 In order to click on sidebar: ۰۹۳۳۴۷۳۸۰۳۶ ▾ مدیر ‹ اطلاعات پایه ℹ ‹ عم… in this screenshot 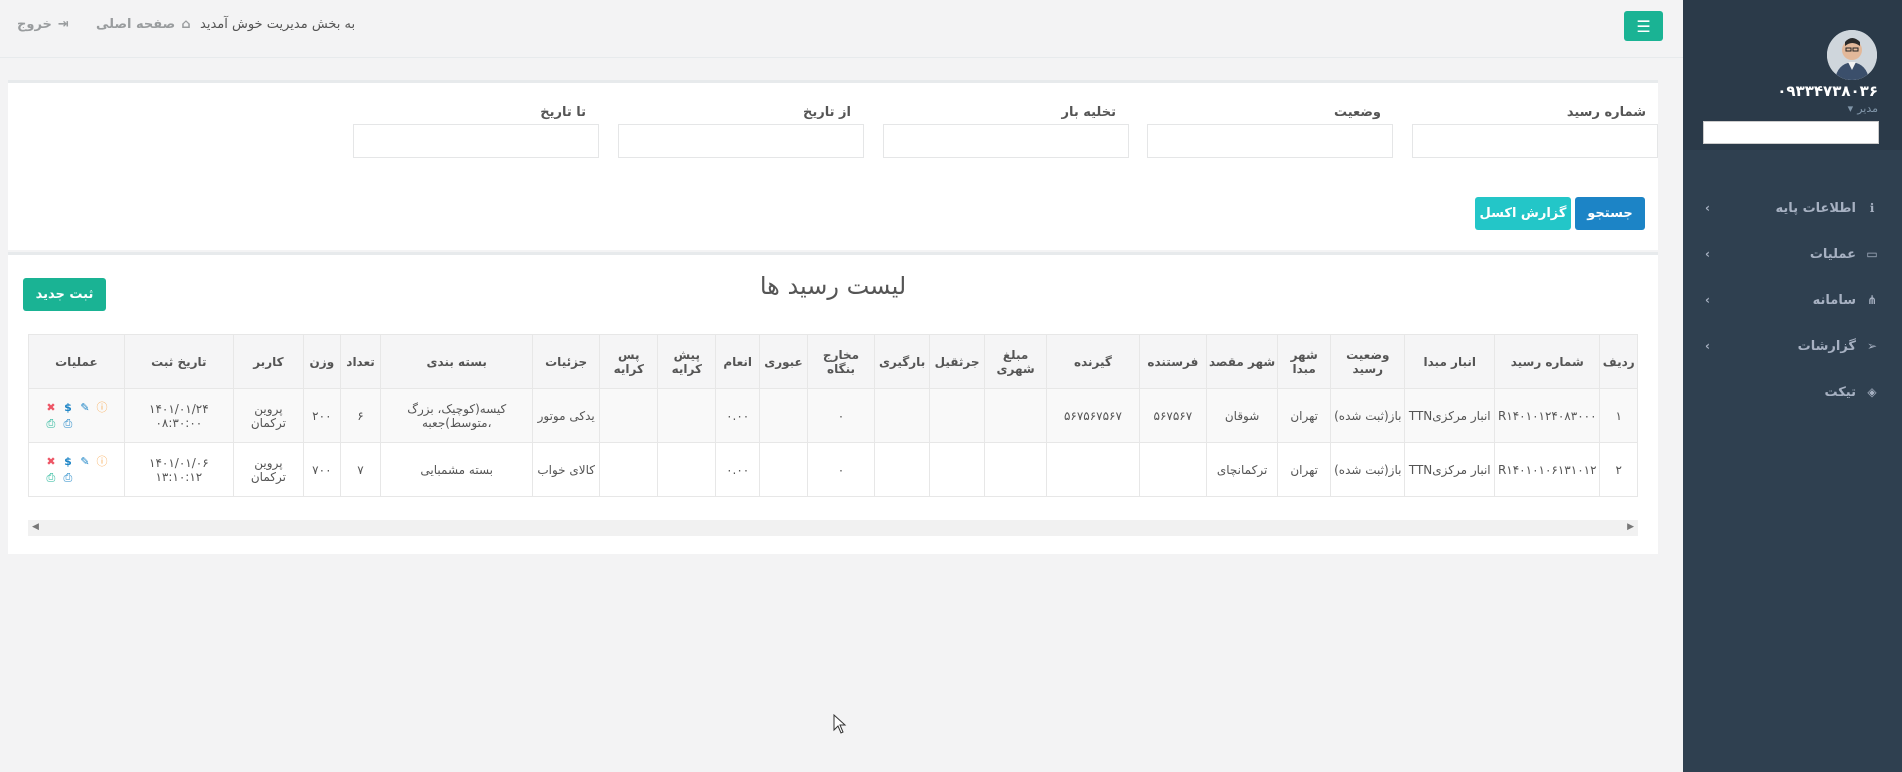, I will do `click(1792, 386)`.